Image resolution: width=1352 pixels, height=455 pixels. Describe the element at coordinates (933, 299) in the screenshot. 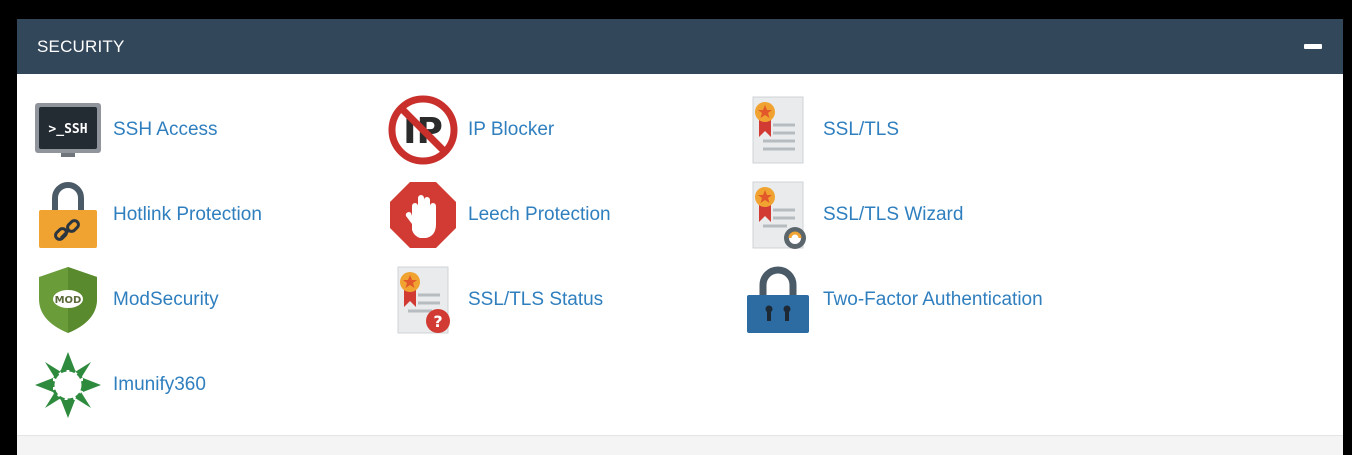

I see `two-factor-auth-label: Two-Factor Authentication` at that location.